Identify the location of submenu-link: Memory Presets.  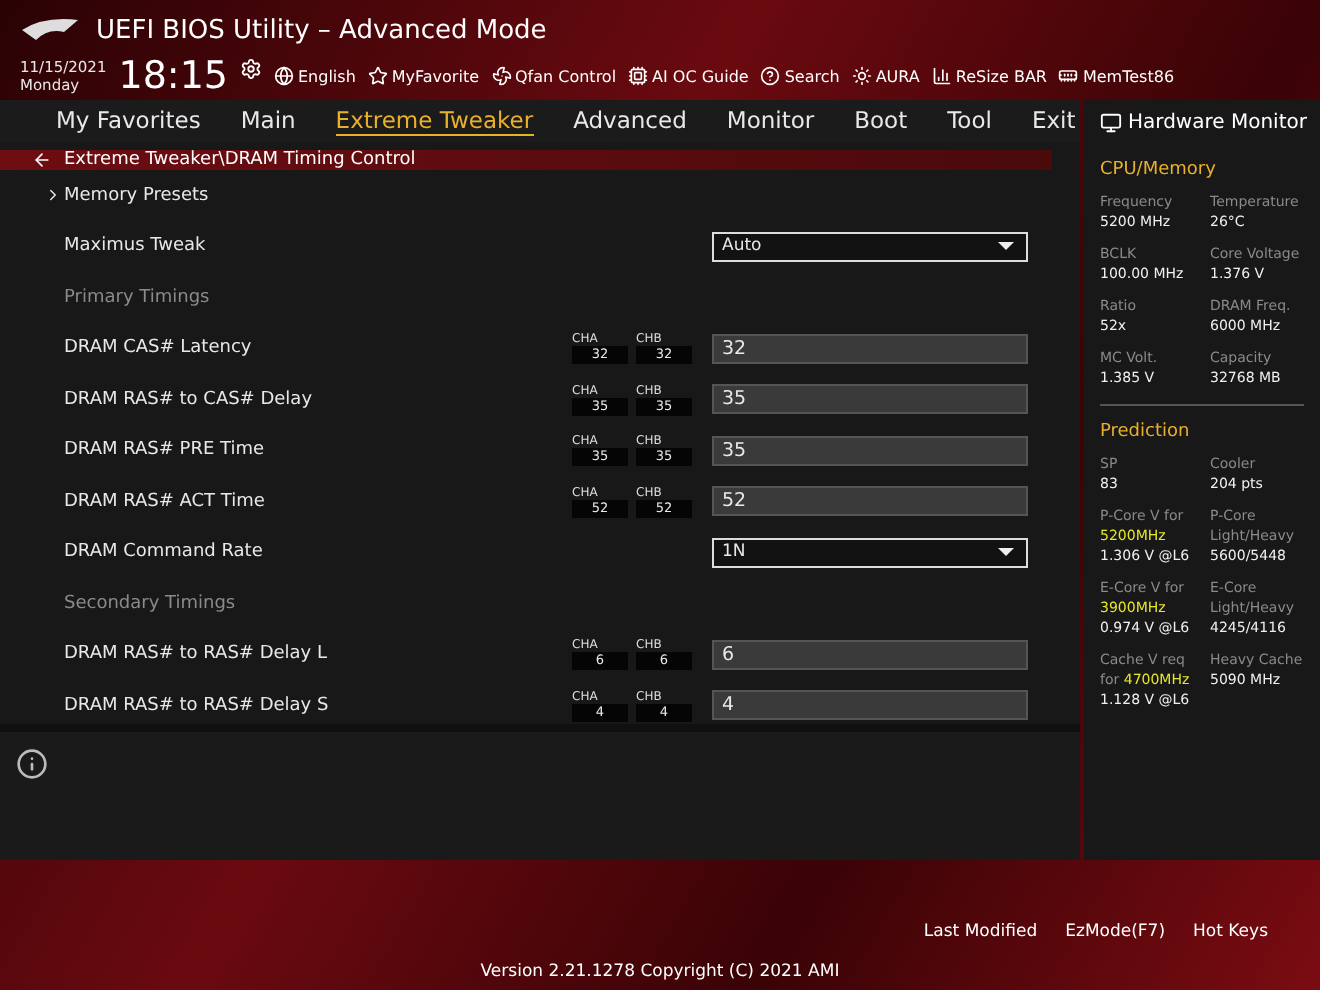
(318, 195).